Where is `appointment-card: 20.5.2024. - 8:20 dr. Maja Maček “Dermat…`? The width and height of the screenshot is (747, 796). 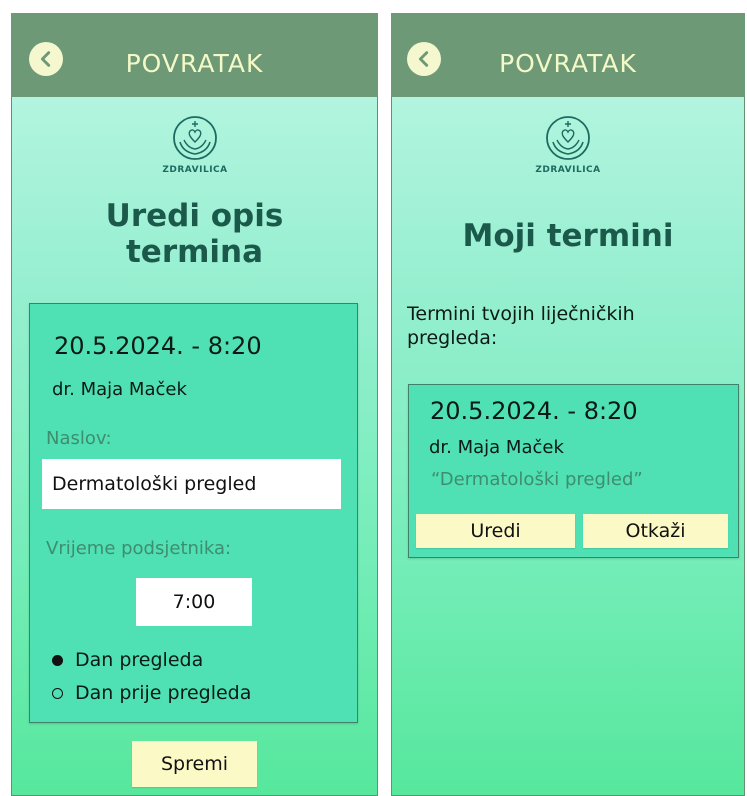
appointment-card: 20.5.2024. - 8:20 dr. Maja Maček “Dermat… is located at coordinates (573, 471).